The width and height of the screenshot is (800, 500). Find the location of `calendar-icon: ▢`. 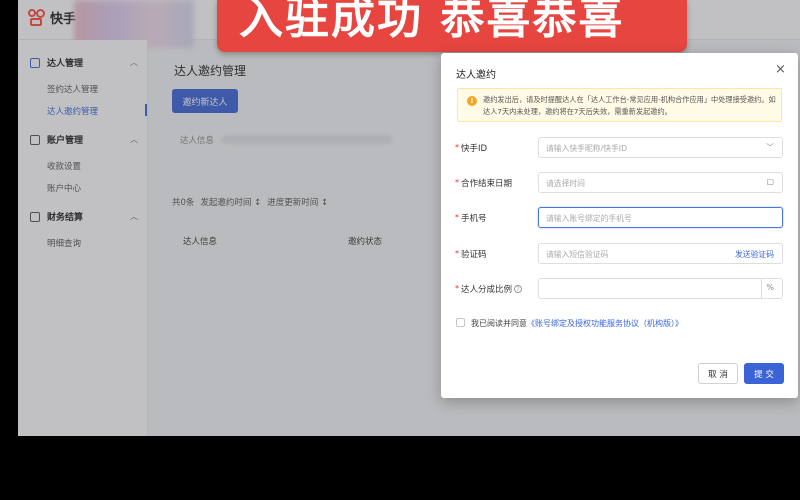

calendar-icon: ▢ is located at coordinates (770, 181).